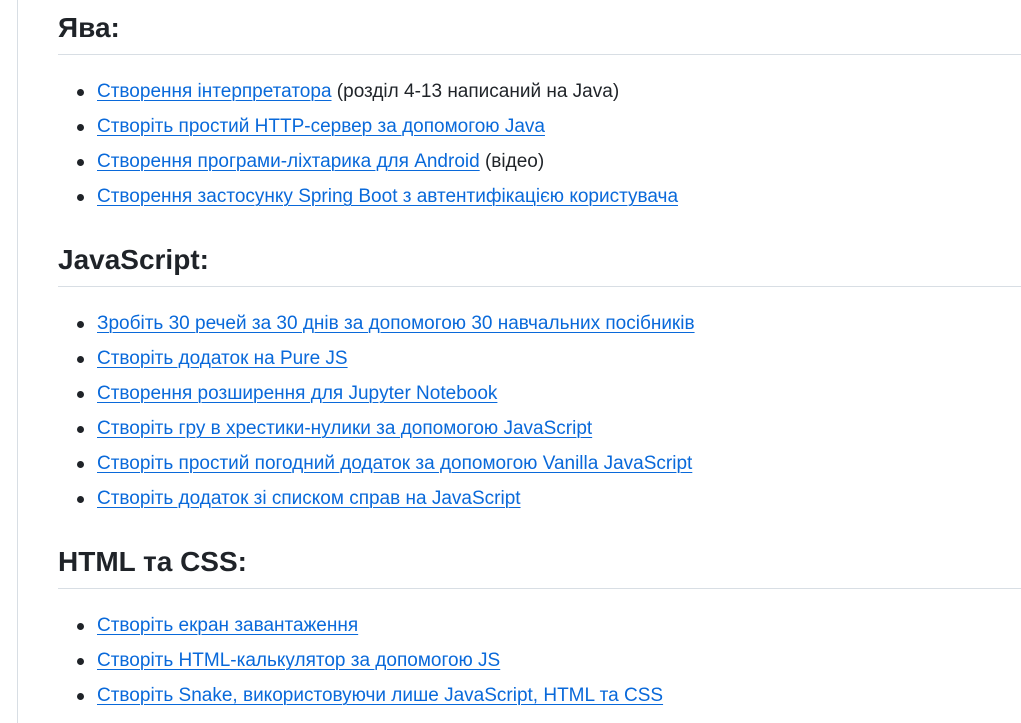 This screenshot has height=723, width=1021. Describe the element at coordinates (222, 358) in the screenshot. I see `link-pure-js-app: Створіть додаток на Pure JS` at that location.